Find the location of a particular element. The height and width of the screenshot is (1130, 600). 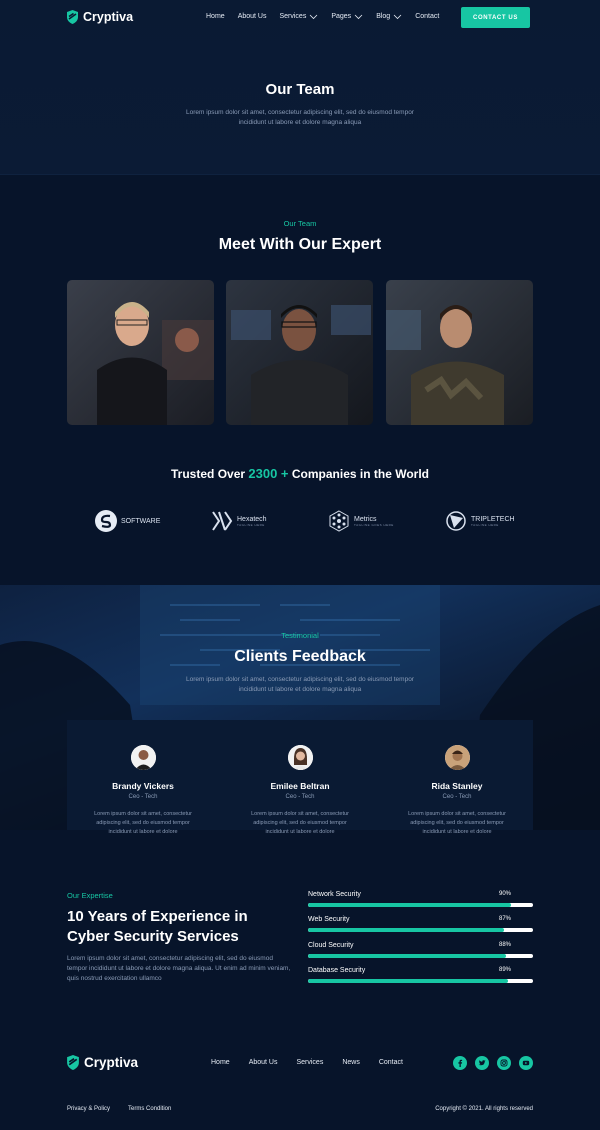

page-title: Our Team is located at coordinates (300, 89).